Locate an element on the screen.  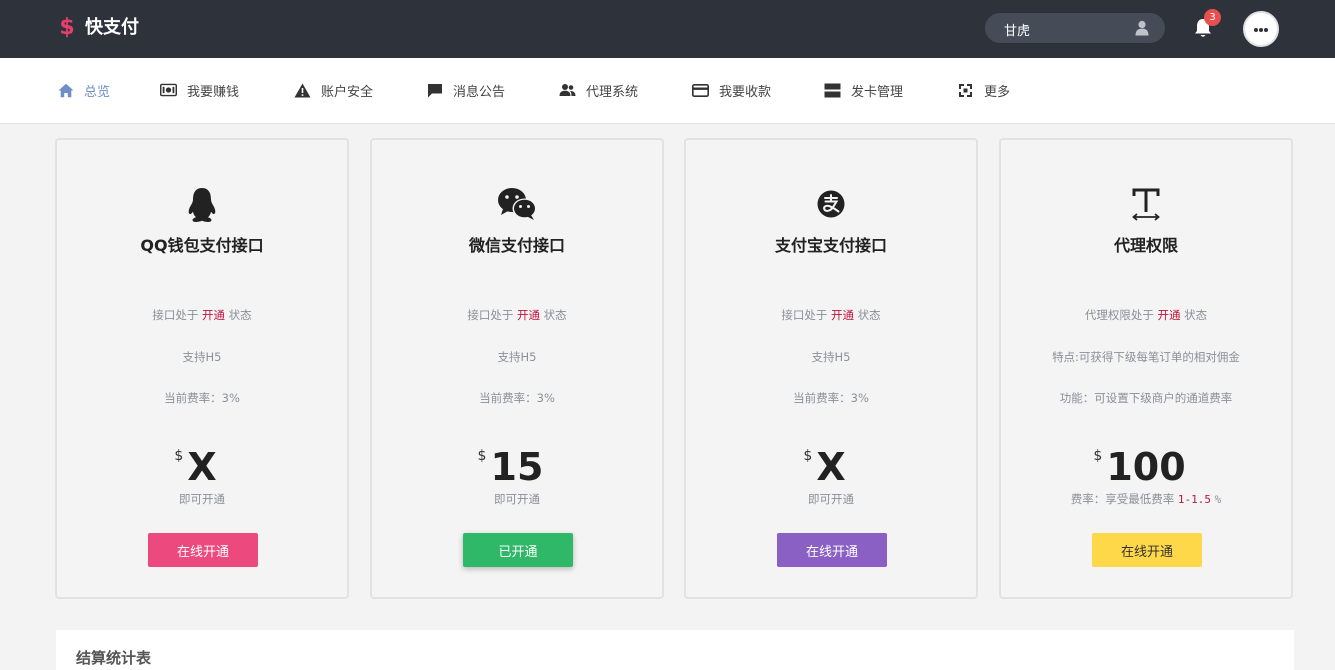
credit-card-icon is located at coordinates (700, 90).